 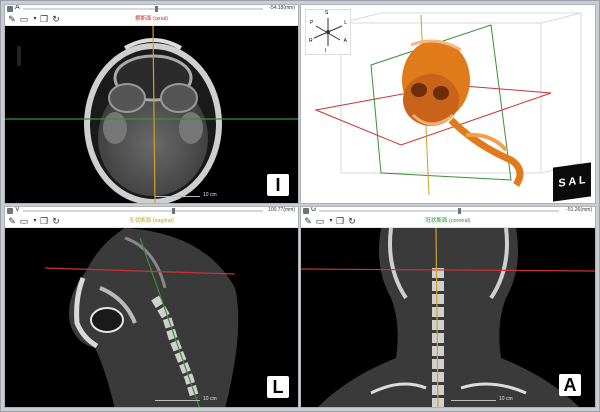 I want to click on axis-letter: V, so click(x=17, y=209).